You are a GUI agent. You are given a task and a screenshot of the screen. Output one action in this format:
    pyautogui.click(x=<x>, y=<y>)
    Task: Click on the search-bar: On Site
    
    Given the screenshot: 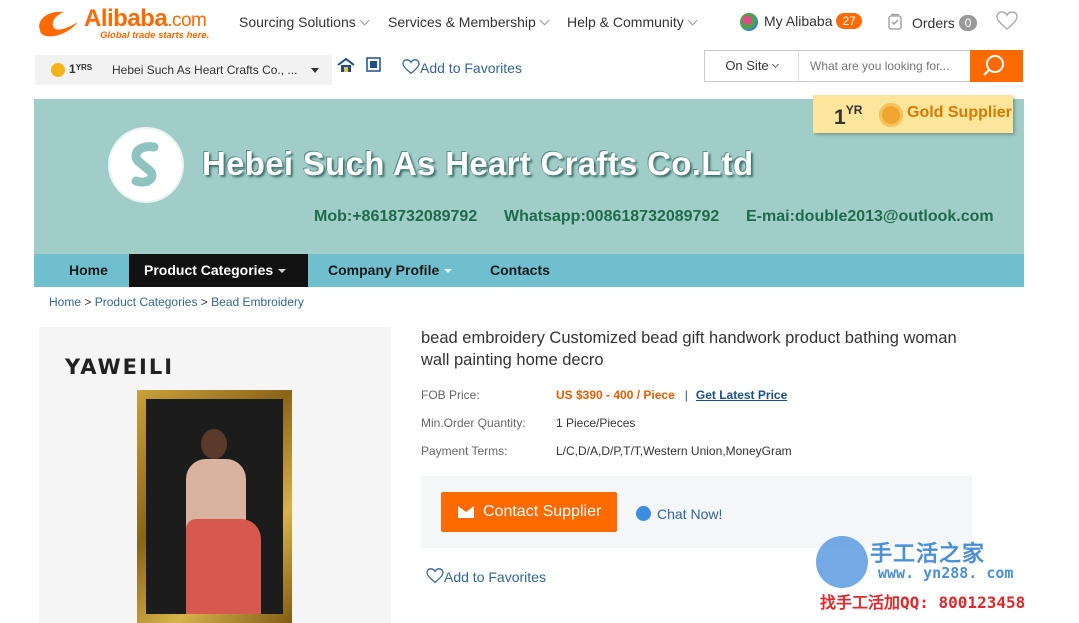 What is the action you would take?
    pyautogui.click(x=863, y=66)
    